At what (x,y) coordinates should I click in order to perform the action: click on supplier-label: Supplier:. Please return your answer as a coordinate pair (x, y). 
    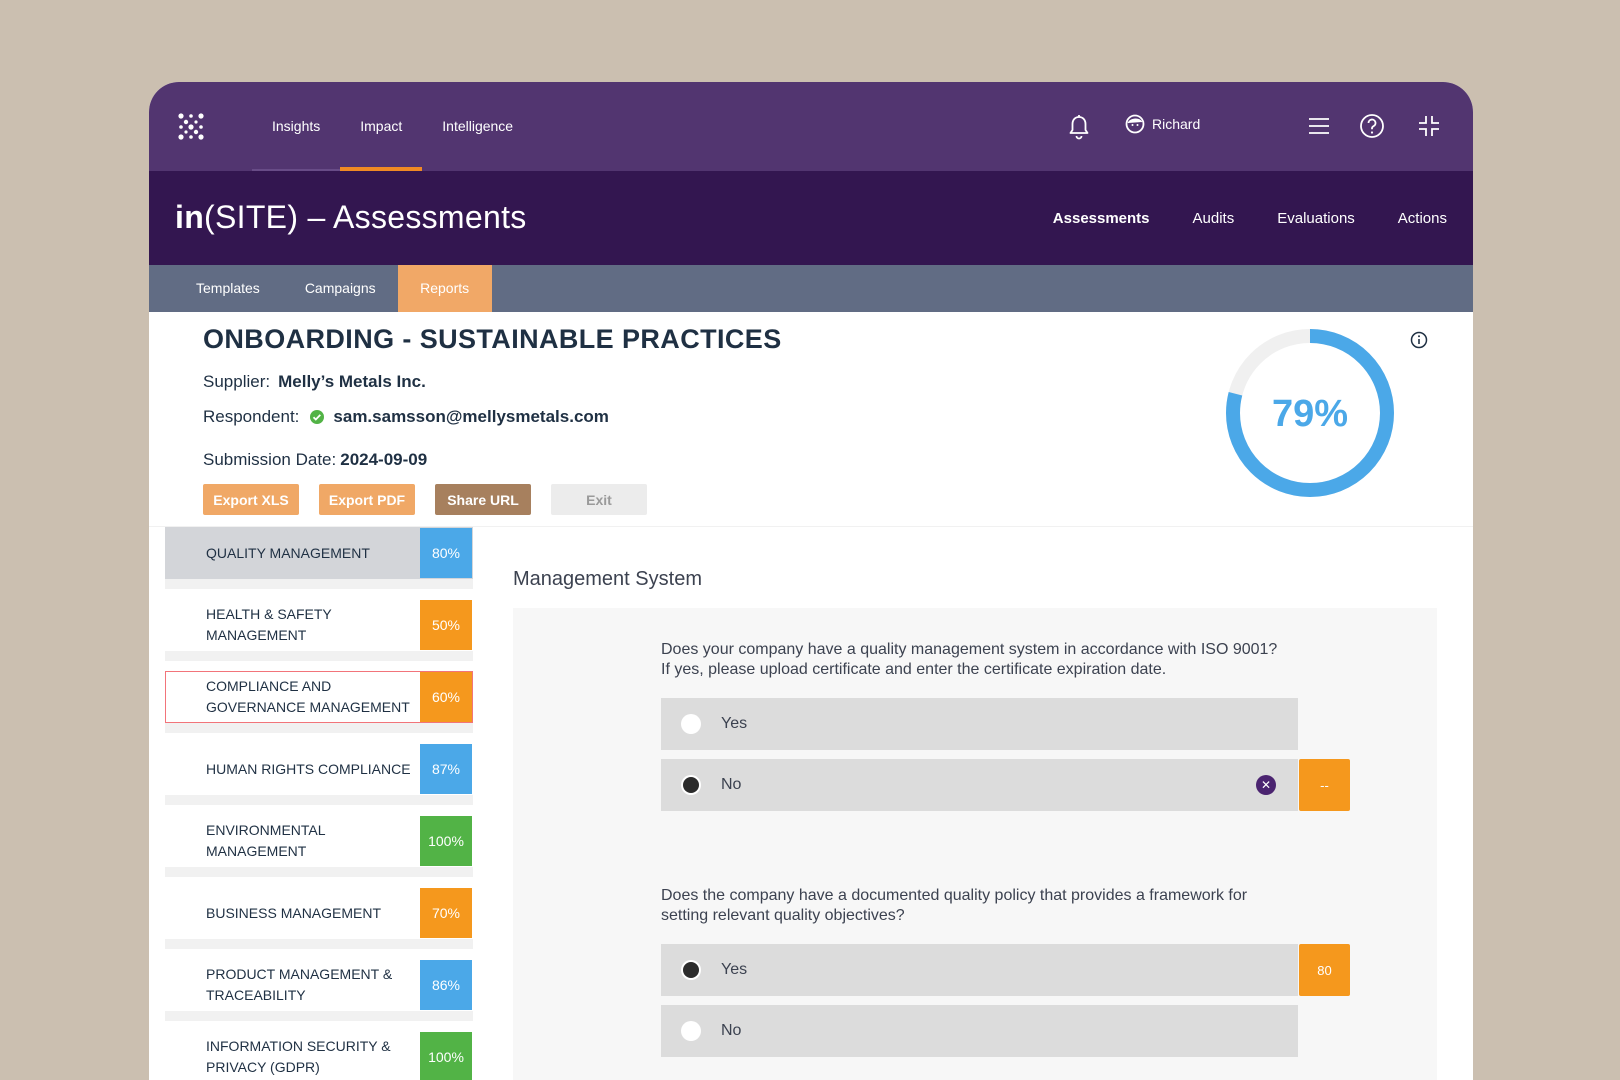
    Looking at the image, I should click on (237, 381).